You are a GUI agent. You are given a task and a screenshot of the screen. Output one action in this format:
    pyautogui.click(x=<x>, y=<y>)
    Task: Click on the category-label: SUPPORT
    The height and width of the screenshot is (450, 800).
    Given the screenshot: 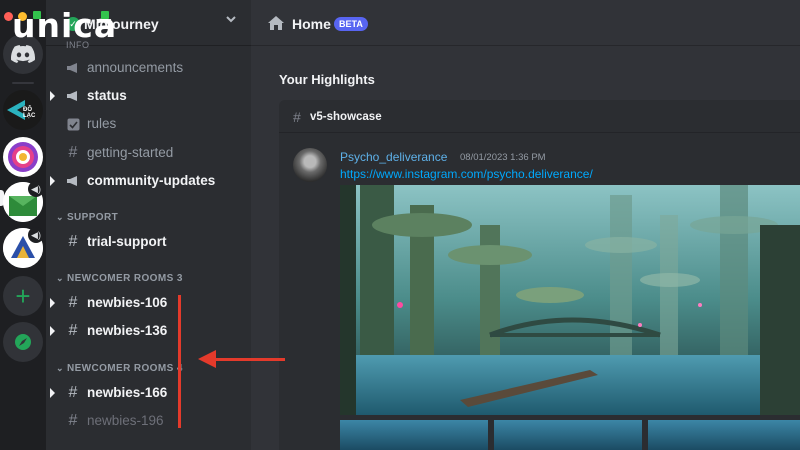 What is the action you would take?
    pyautogui.click(x=92, y=217)
    